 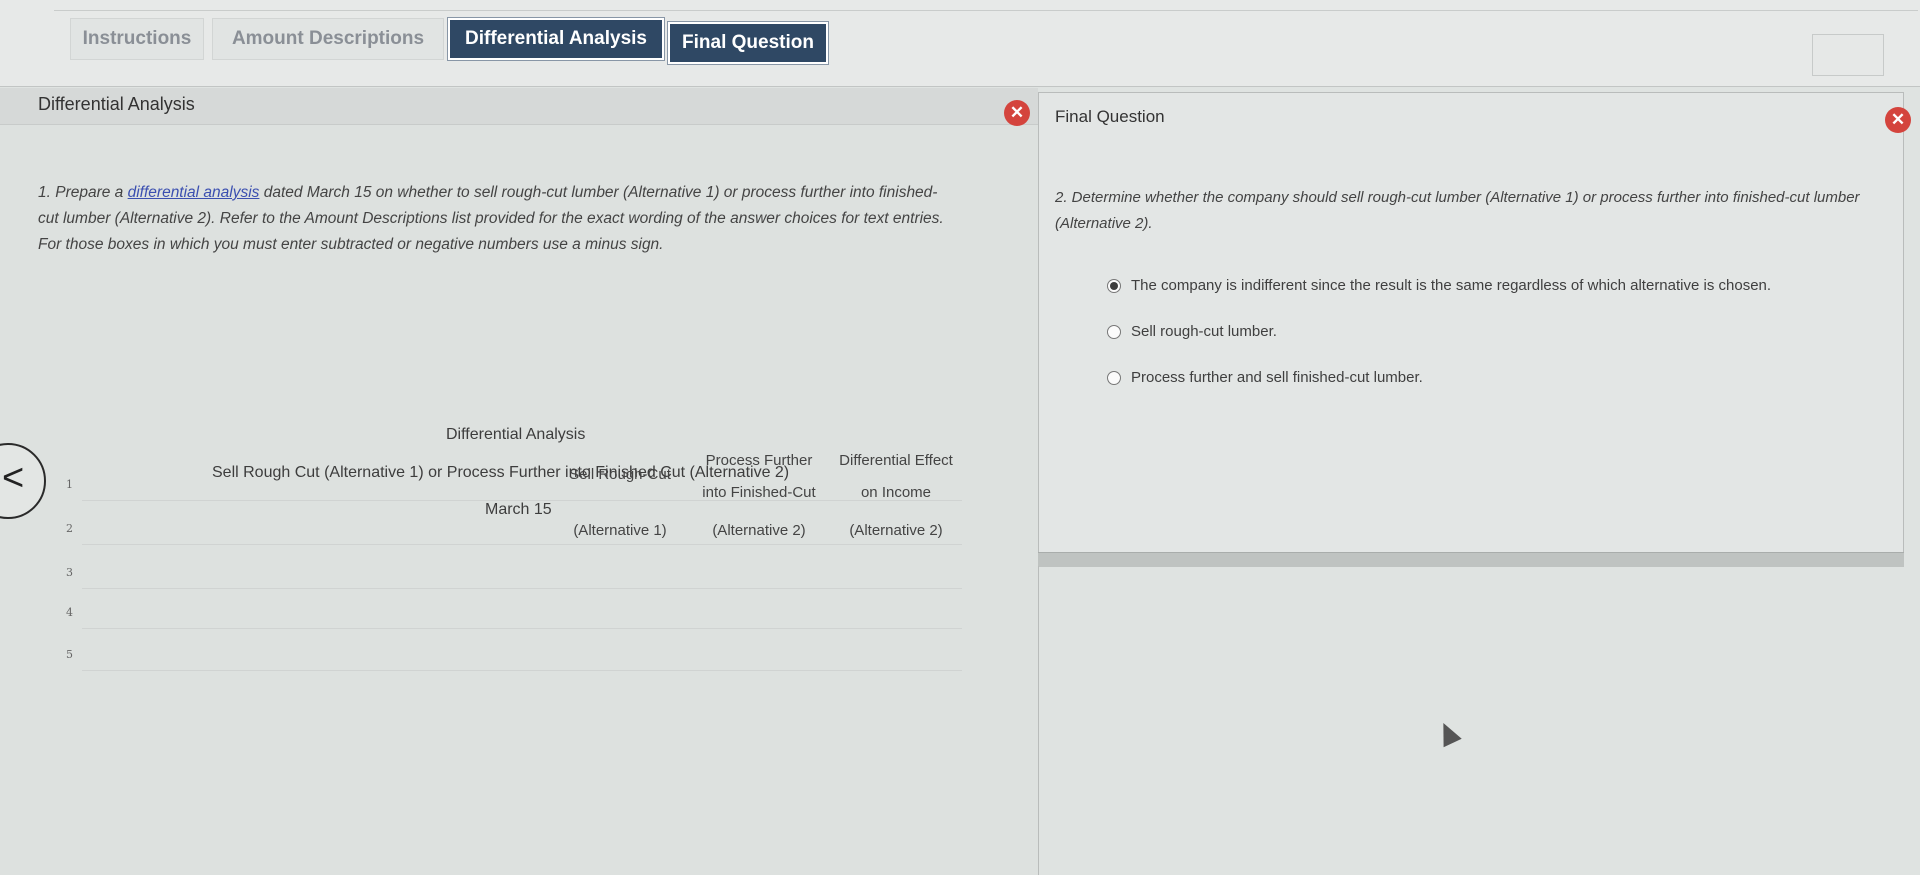 I want to click on report-title: Differential Analysis, so click(x=516, y=434).